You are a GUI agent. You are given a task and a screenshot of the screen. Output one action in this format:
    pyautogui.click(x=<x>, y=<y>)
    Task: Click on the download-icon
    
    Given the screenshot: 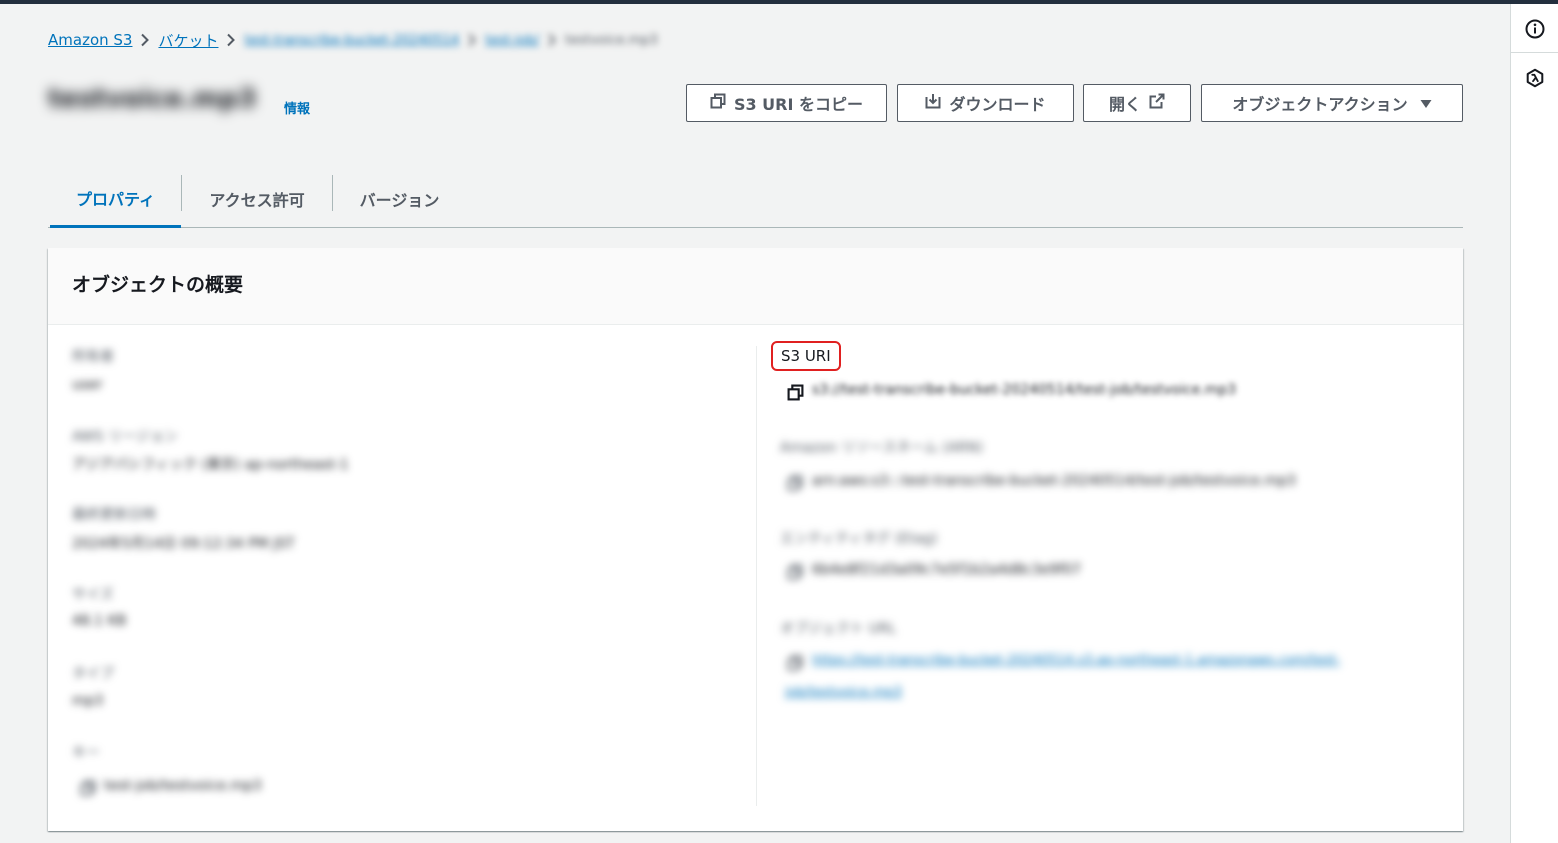 What is the action you would take?
    pyautogui.click(x=933, y=103)
    